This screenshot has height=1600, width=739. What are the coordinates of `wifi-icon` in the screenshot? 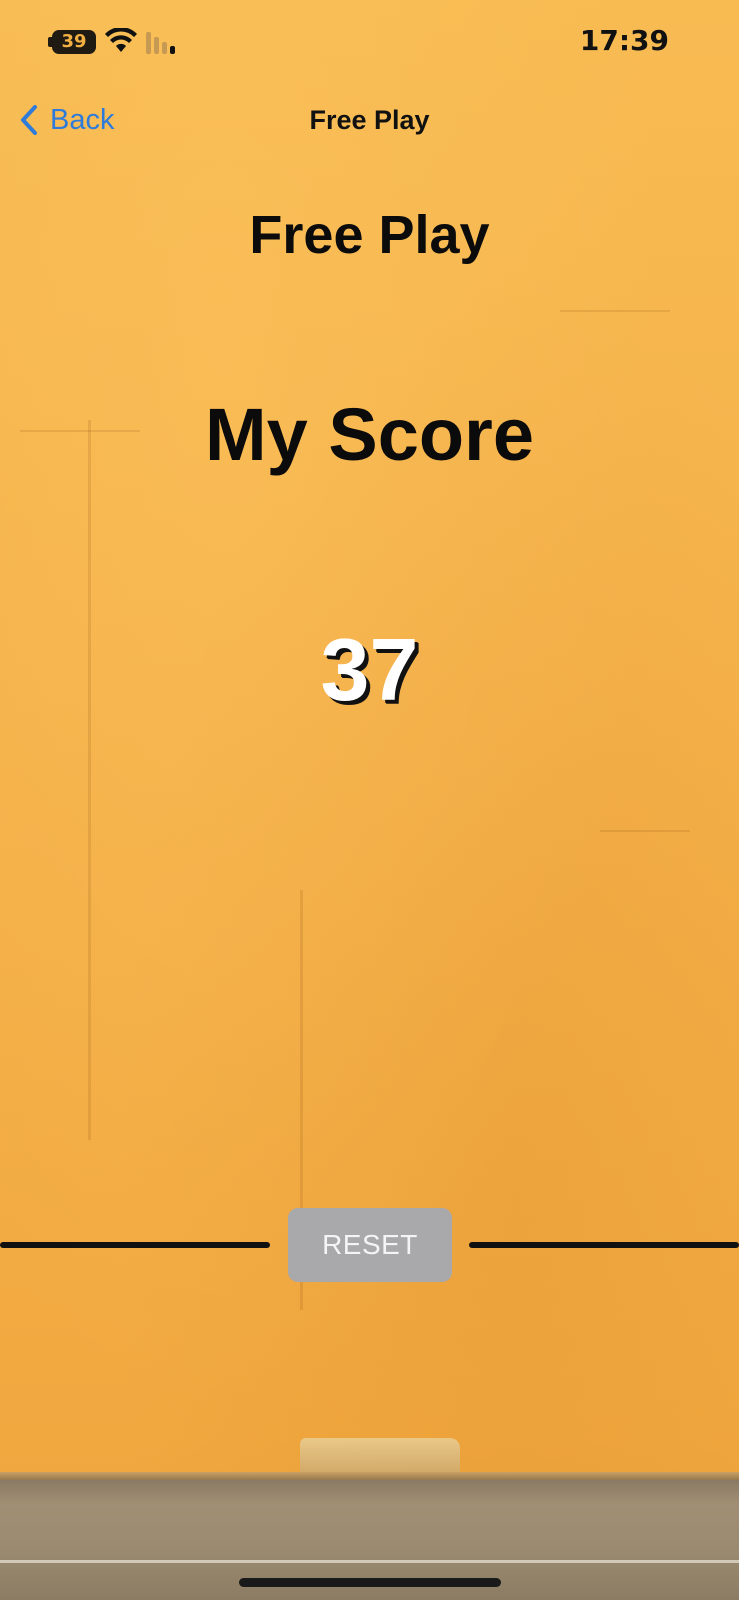 It's located at (121, 40).